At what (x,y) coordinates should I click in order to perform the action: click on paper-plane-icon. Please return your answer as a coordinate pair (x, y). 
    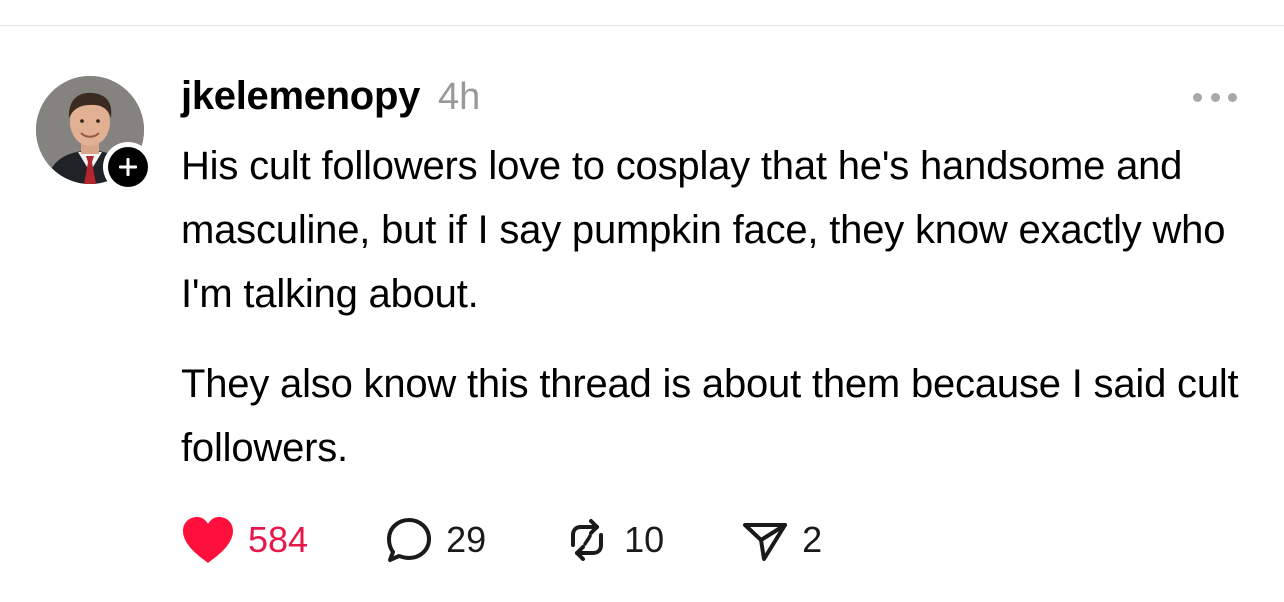
    Looking at the image, I should click on (765, 540).